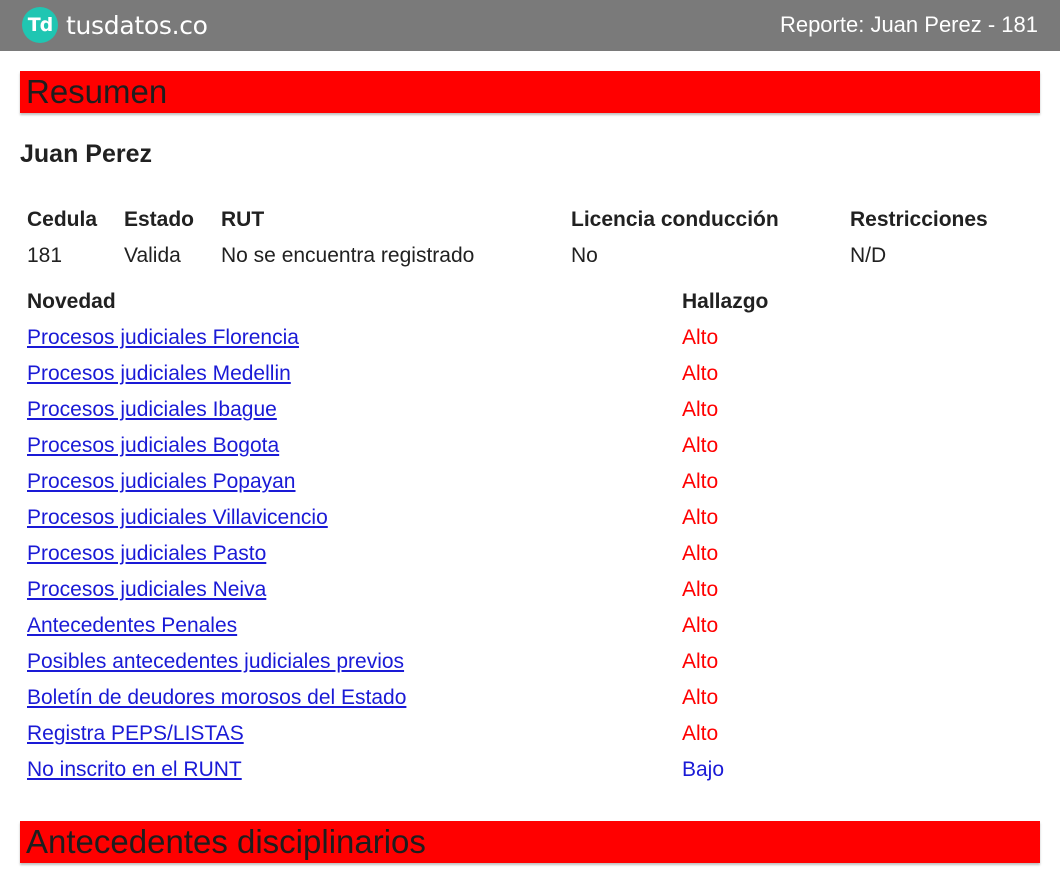 The image size is (1060, 873). Describe the element at coordinates (159, 219) in the screenshot. I see `estado-header: Estado` at that location.